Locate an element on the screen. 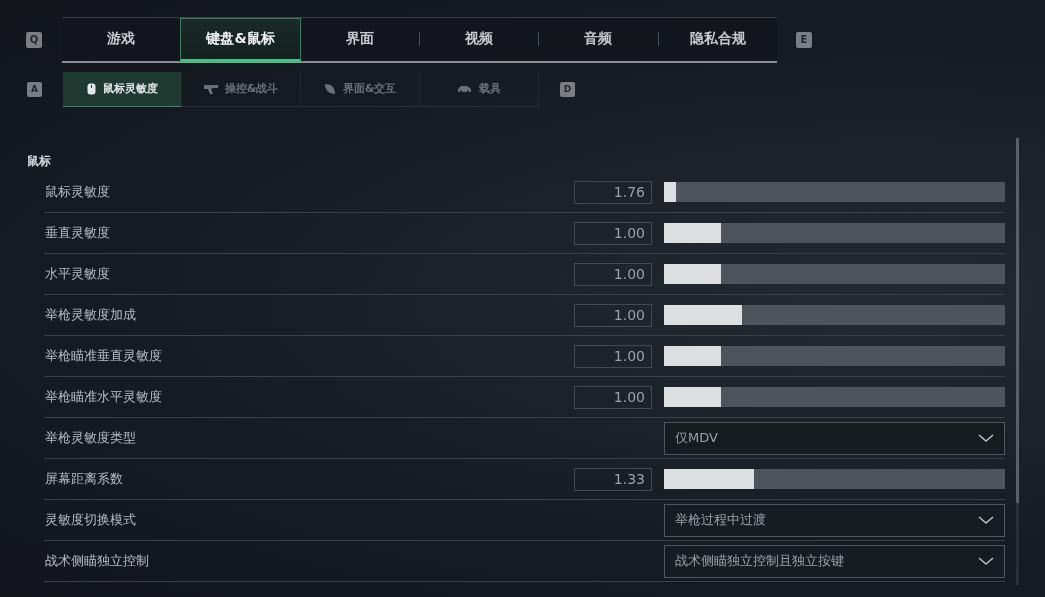 This screenshot has height=597, width=1045. value-field: 1.76 is located at coordinates (613, 192).